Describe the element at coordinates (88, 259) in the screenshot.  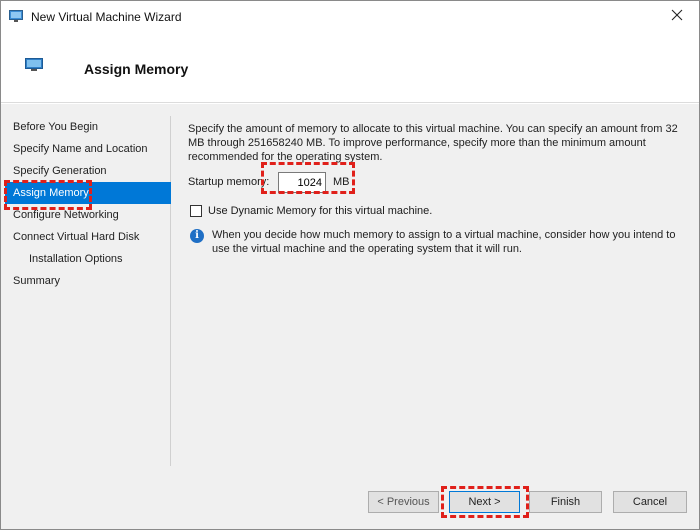
I see `nav-item-installation-options: Installation Options` at that location.